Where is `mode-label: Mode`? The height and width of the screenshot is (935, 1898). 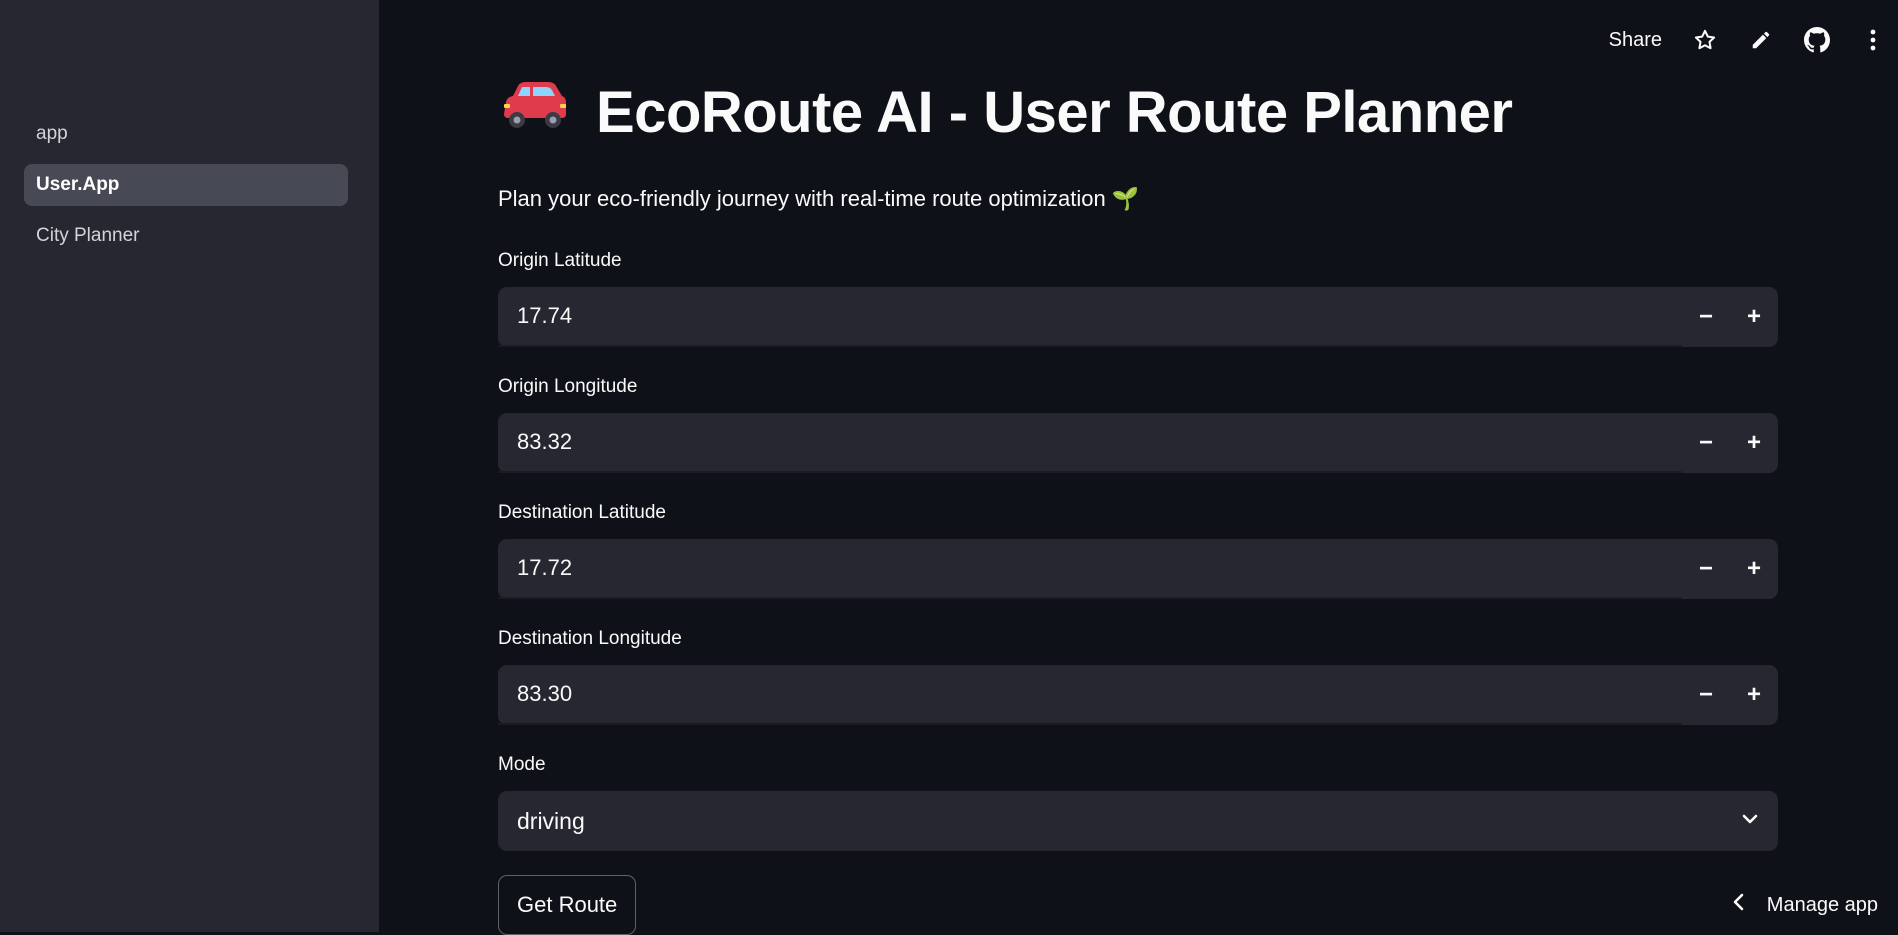 mode-label: Mode is located at coordinates (522, 764).